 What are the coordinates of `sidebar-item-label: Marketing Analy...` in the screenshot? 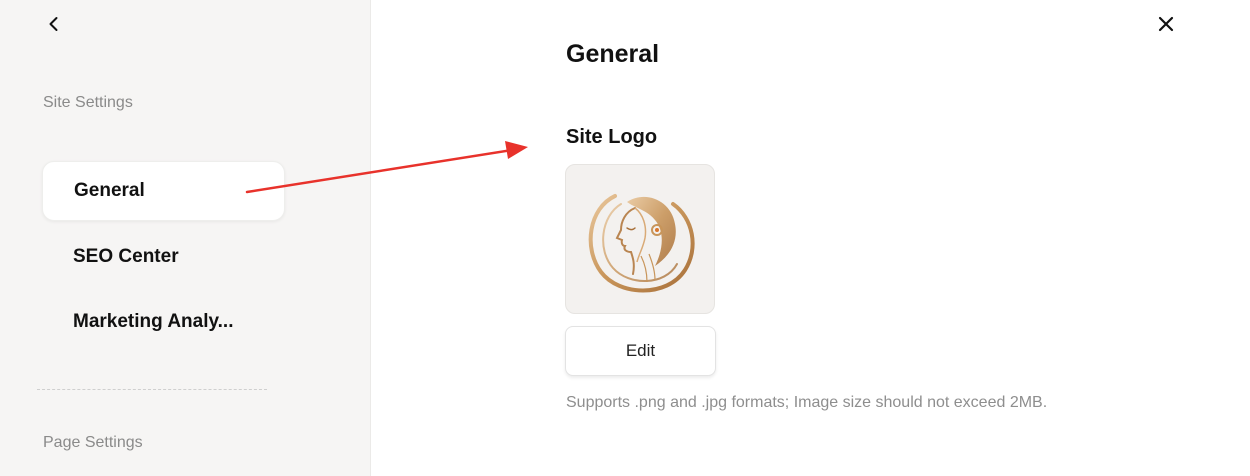 It's located at (153, 321).